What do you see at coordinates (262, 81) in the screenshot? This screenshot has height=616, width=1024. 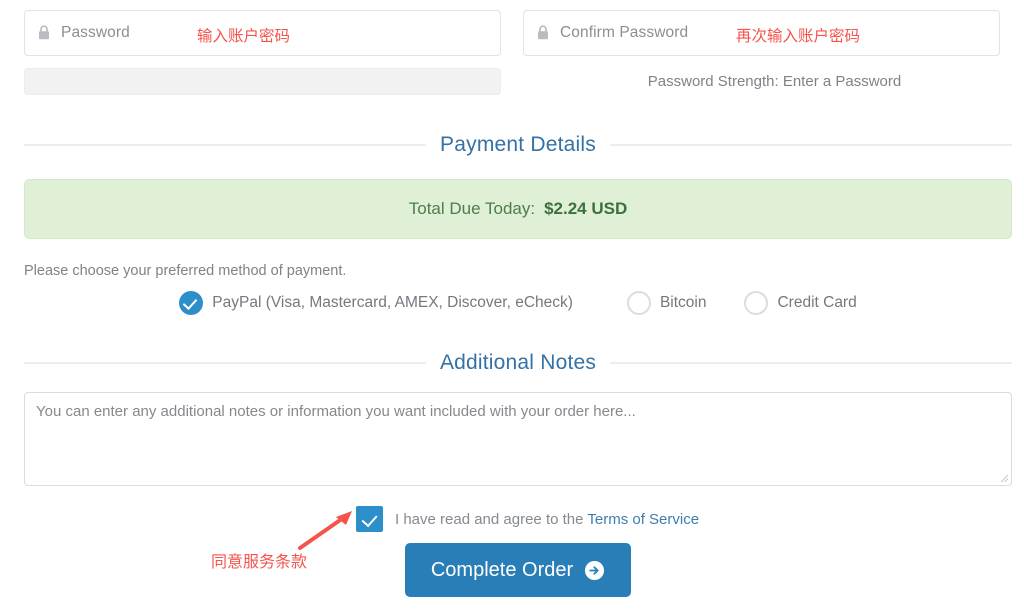 I see `password-strength-bar` at bounding box center [262, 81].